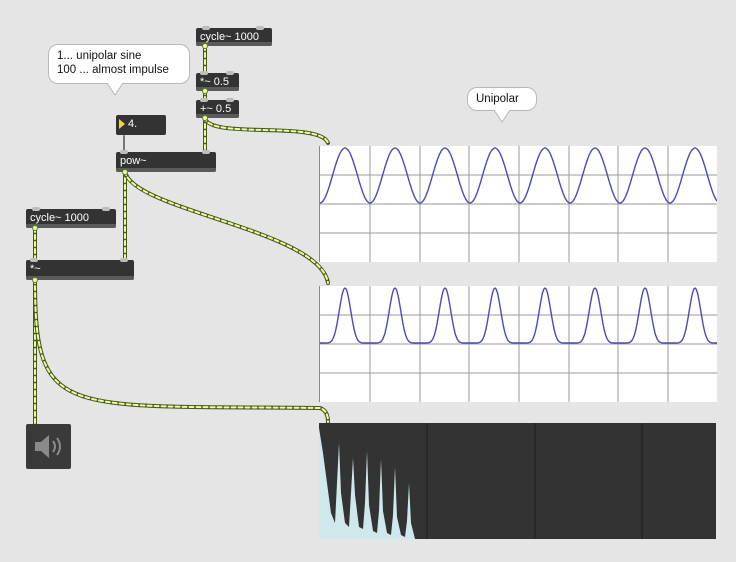 This screenshot has width=736, height=562. I want to click on multiply-half-object: *~ 0.5, so click(217, 82).